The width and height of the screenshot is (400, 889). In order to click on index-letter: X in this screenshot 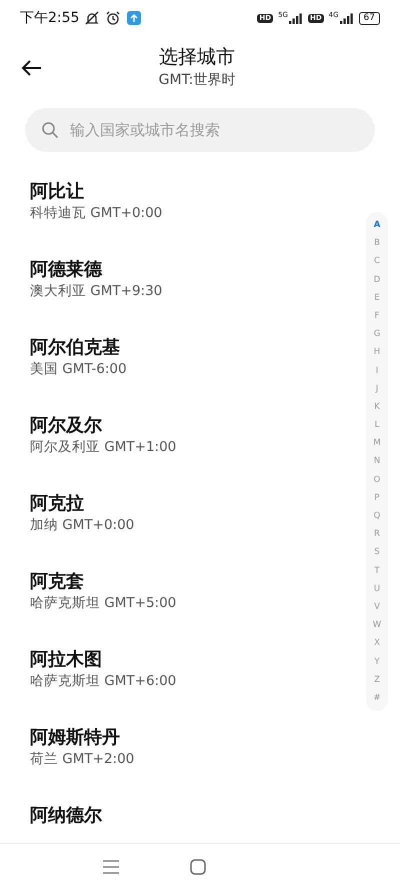, I will do `click(377, 643)`.